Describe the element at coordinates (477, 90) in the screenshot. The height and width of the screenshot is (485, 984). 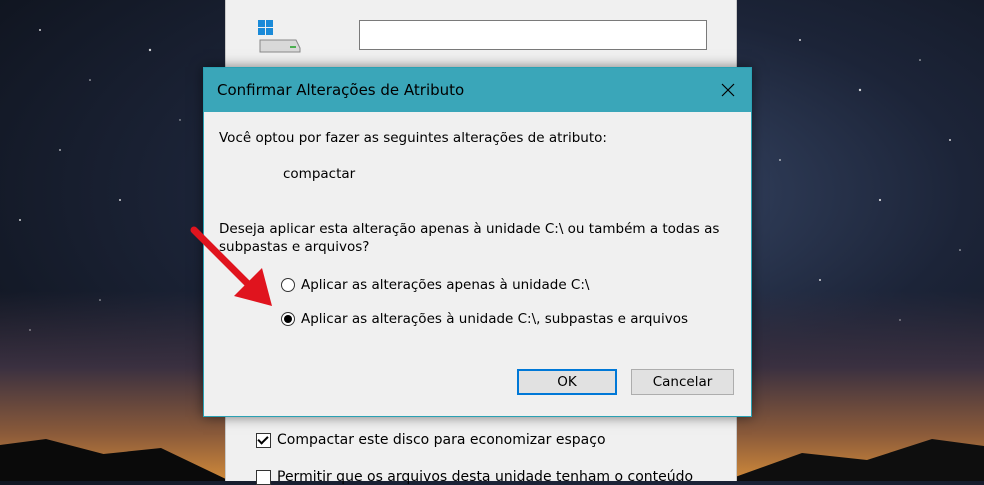
I see `dialog-titlebar: Confirmar Alterações de Atributo` at that location.